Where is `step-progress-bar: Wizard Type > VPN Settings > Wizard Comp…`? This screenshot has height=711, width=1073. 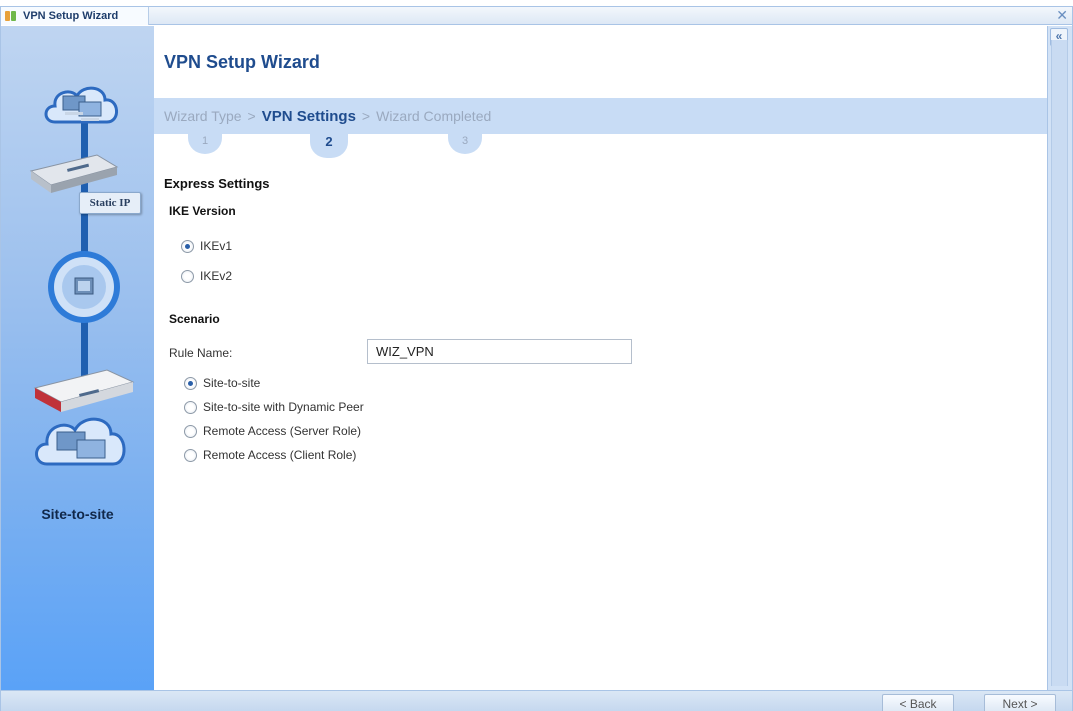 step-progress-bar: Wizard Type > VPN Settings > Wizard Comp… is located at coordinates (600, 116).